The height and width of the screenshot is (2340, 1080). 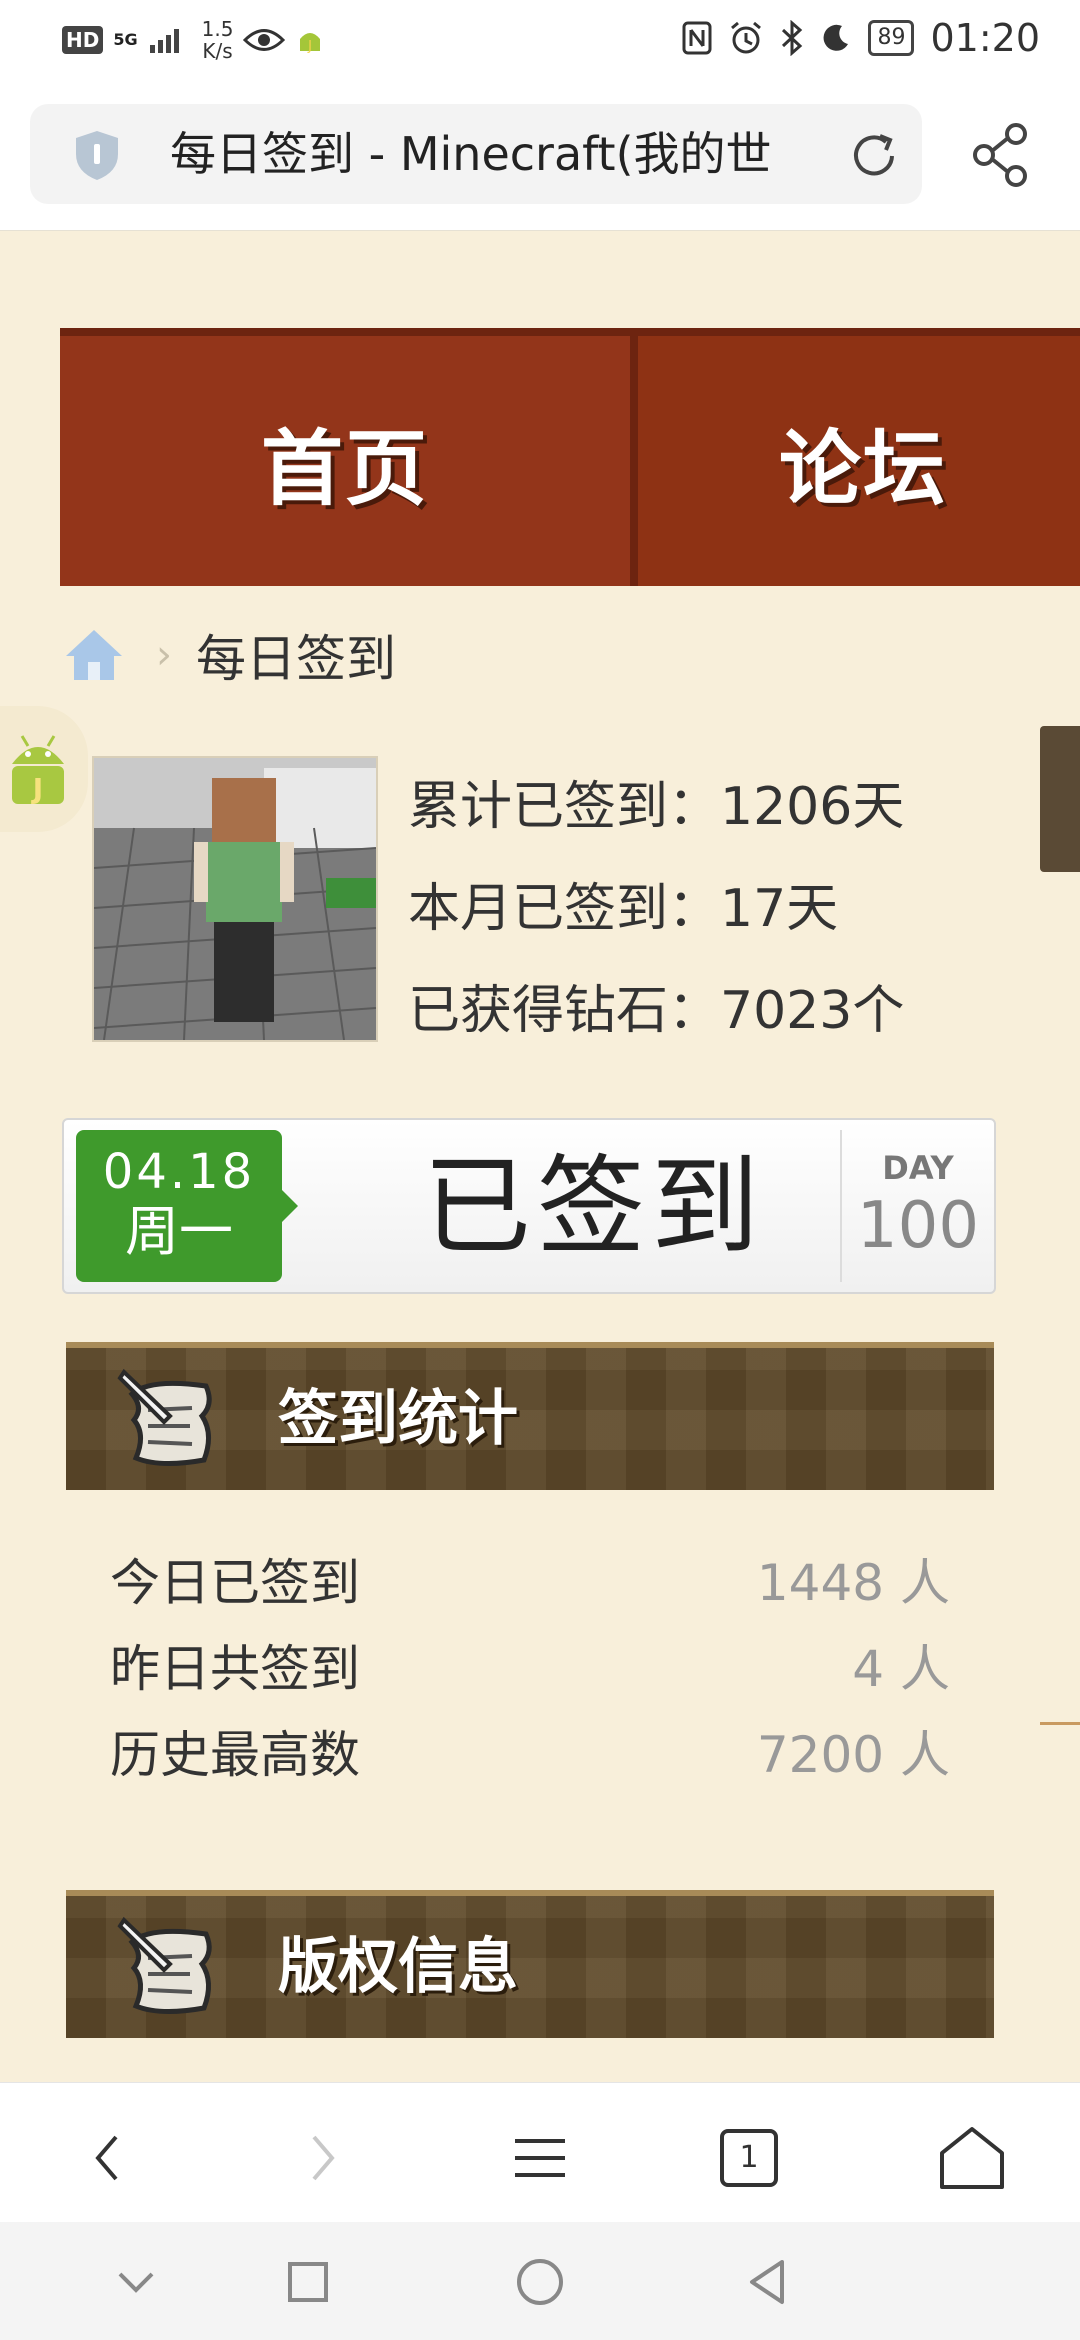 I want to click on page-title: 每日签到 - Minecraft(我的世, so click(x=500, y=154).